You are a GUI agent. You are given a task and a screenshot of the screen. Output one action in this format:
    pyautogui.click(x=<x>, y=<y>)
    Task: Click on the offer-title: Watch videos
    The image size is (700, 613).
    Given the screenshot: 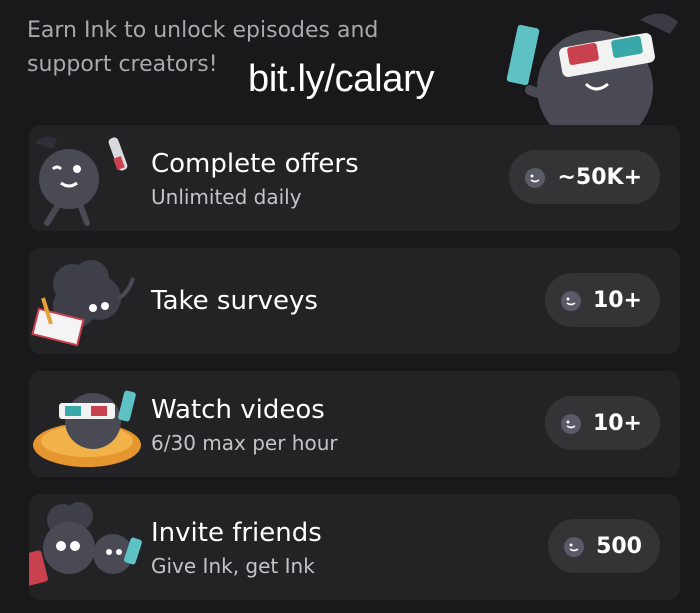 What is the action you would take?
    pyautogui.click(x=238, y=410)
    